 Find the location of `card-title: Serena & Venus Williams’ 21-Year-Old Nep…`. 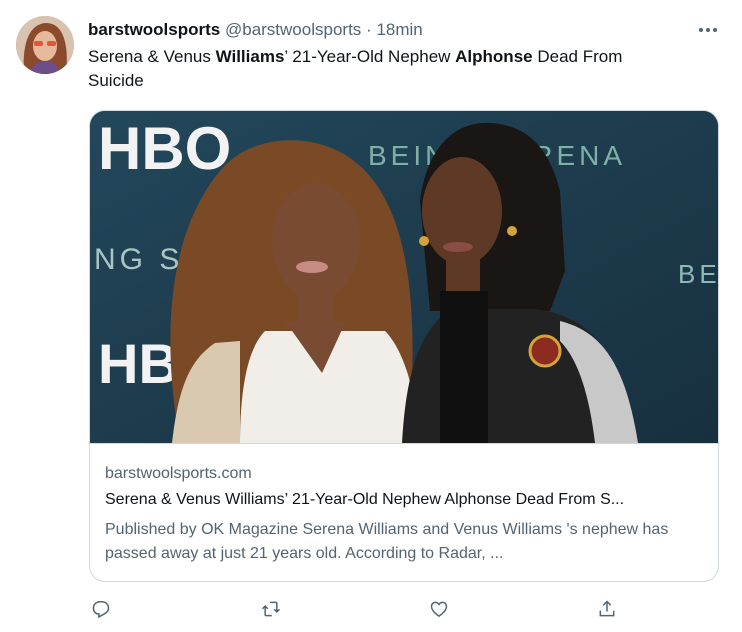

card-title: Serena & Venus Williams’ 21-Year-Old Nep… is located at coordinates (365, 499).